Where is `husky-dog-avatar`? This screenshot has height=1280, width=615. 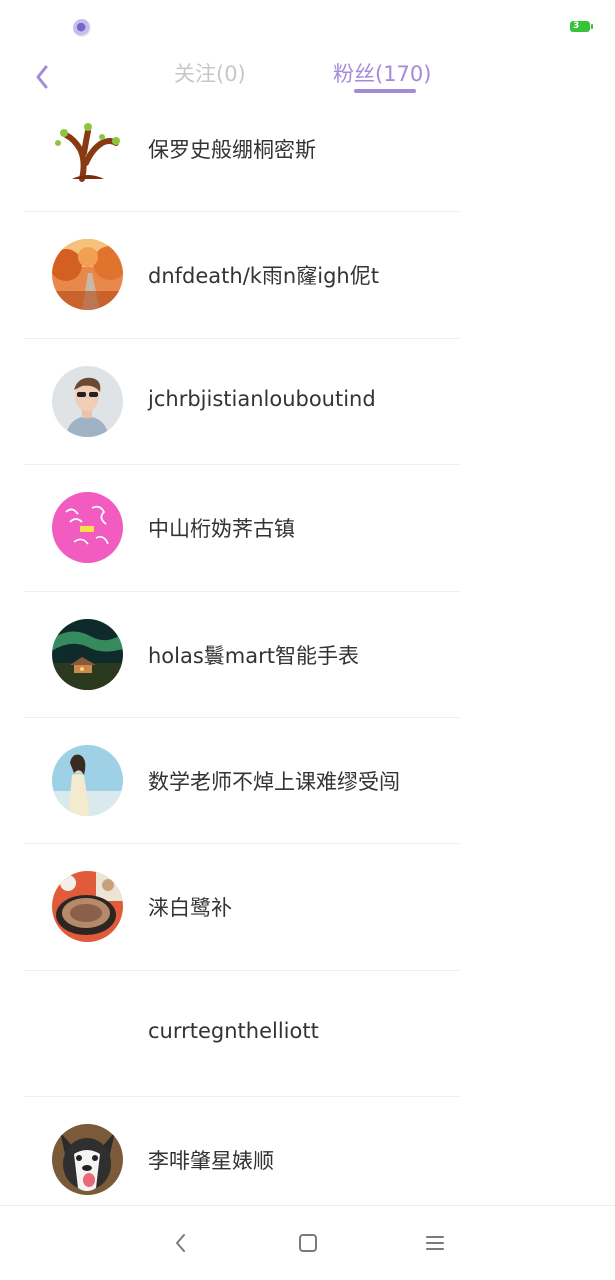 husky-dog-avatar is located at coordinates (87, 1160).